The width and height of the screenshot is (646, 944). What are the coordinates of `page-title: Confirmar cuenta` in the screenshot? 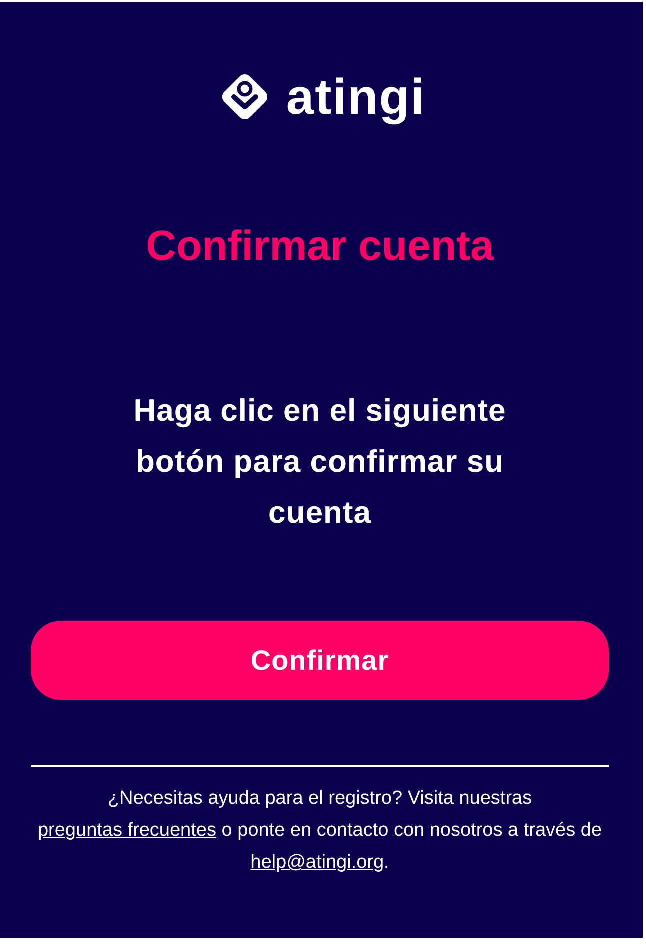 It's located at (320, 246).